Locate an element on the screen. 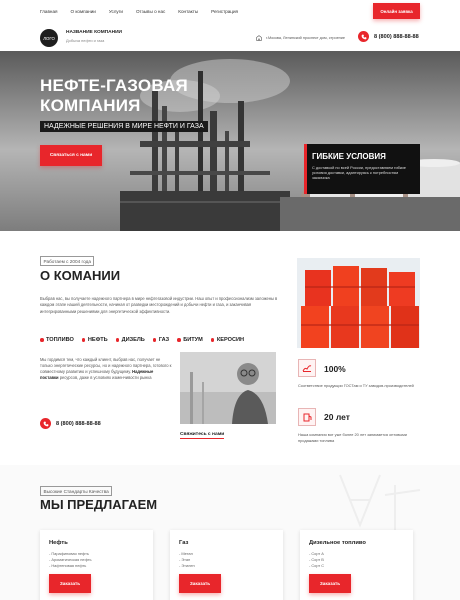  fuel-icon is located at coordinates (307, 417).